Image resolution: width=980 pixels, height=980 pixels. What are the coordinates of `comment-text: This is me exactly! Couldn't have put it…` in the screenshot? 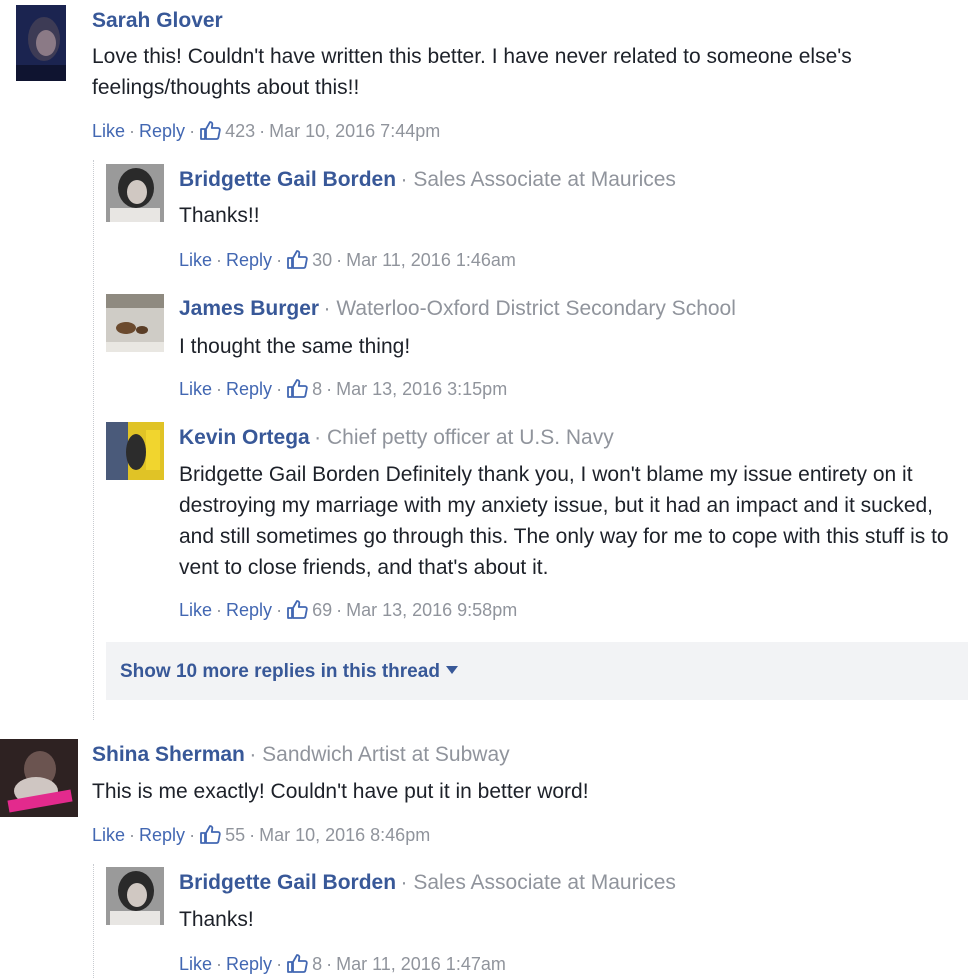 It's located at (340, 791).